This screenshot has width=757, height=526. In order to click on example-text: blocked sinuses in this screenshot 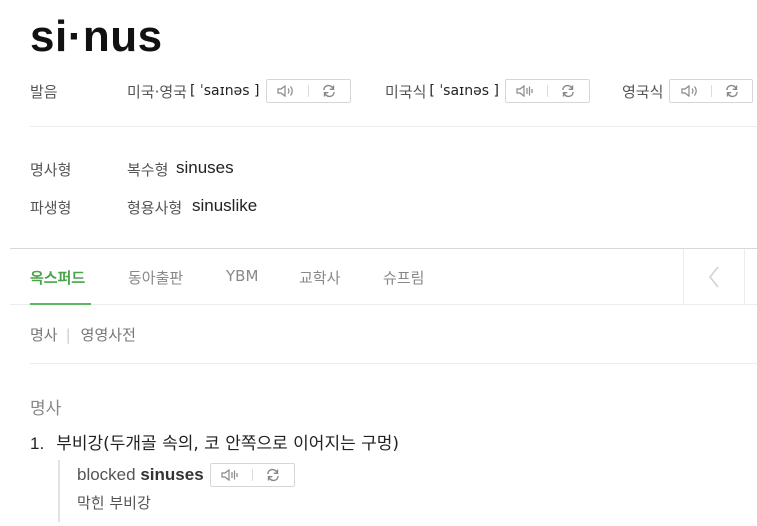, I will do `click(140, 475)`.